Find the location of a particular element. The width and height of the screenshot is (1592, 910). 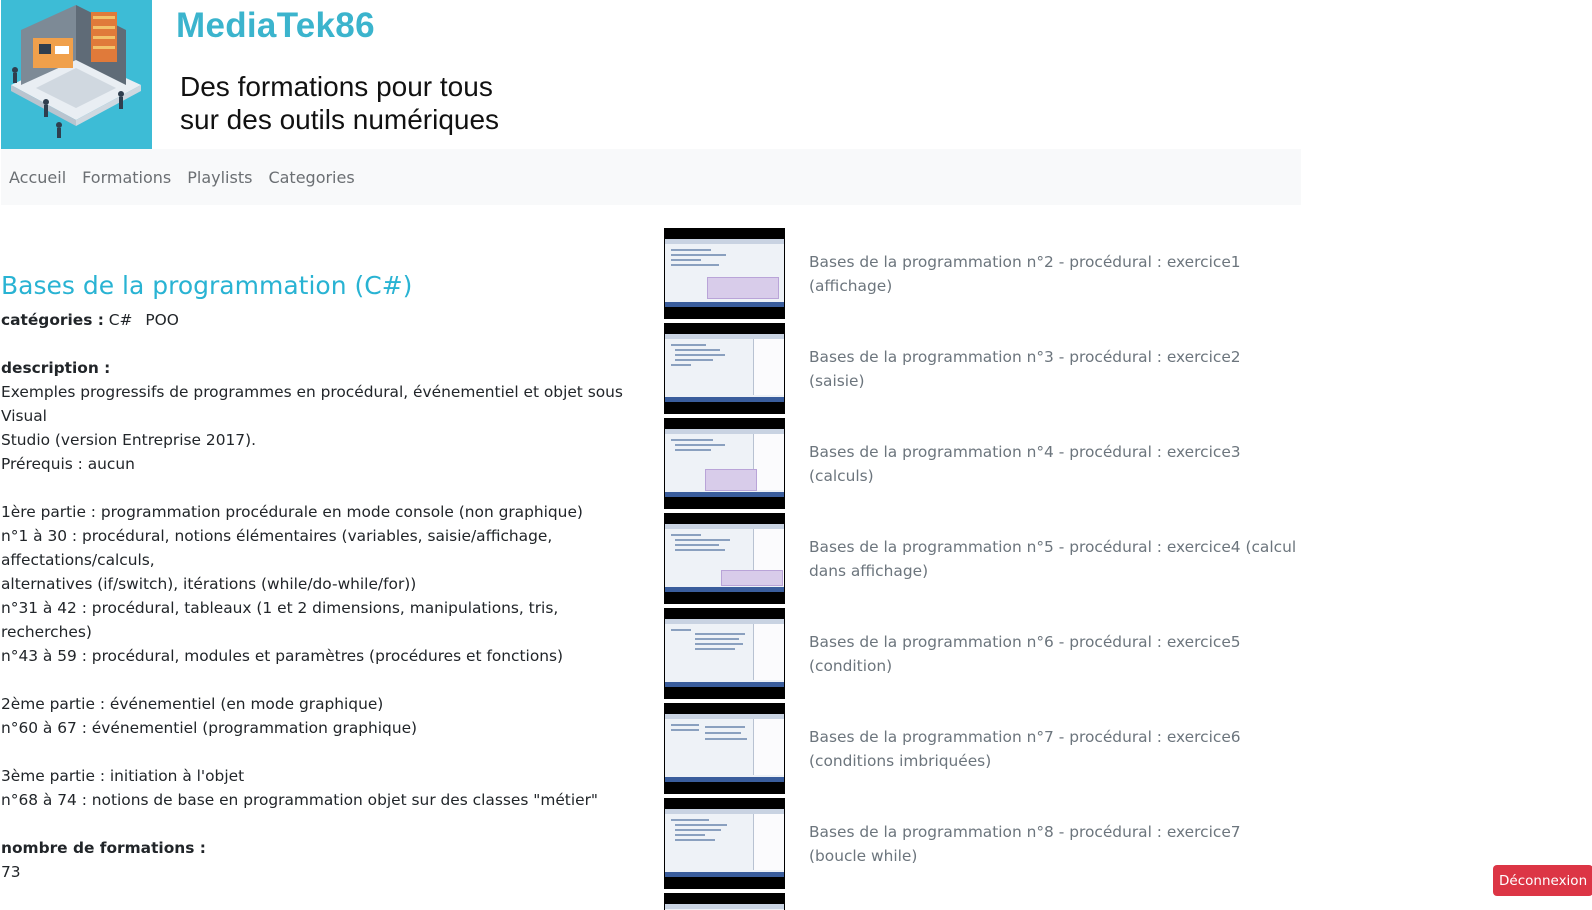

description-label: description : is located at coordinates (56, 368).